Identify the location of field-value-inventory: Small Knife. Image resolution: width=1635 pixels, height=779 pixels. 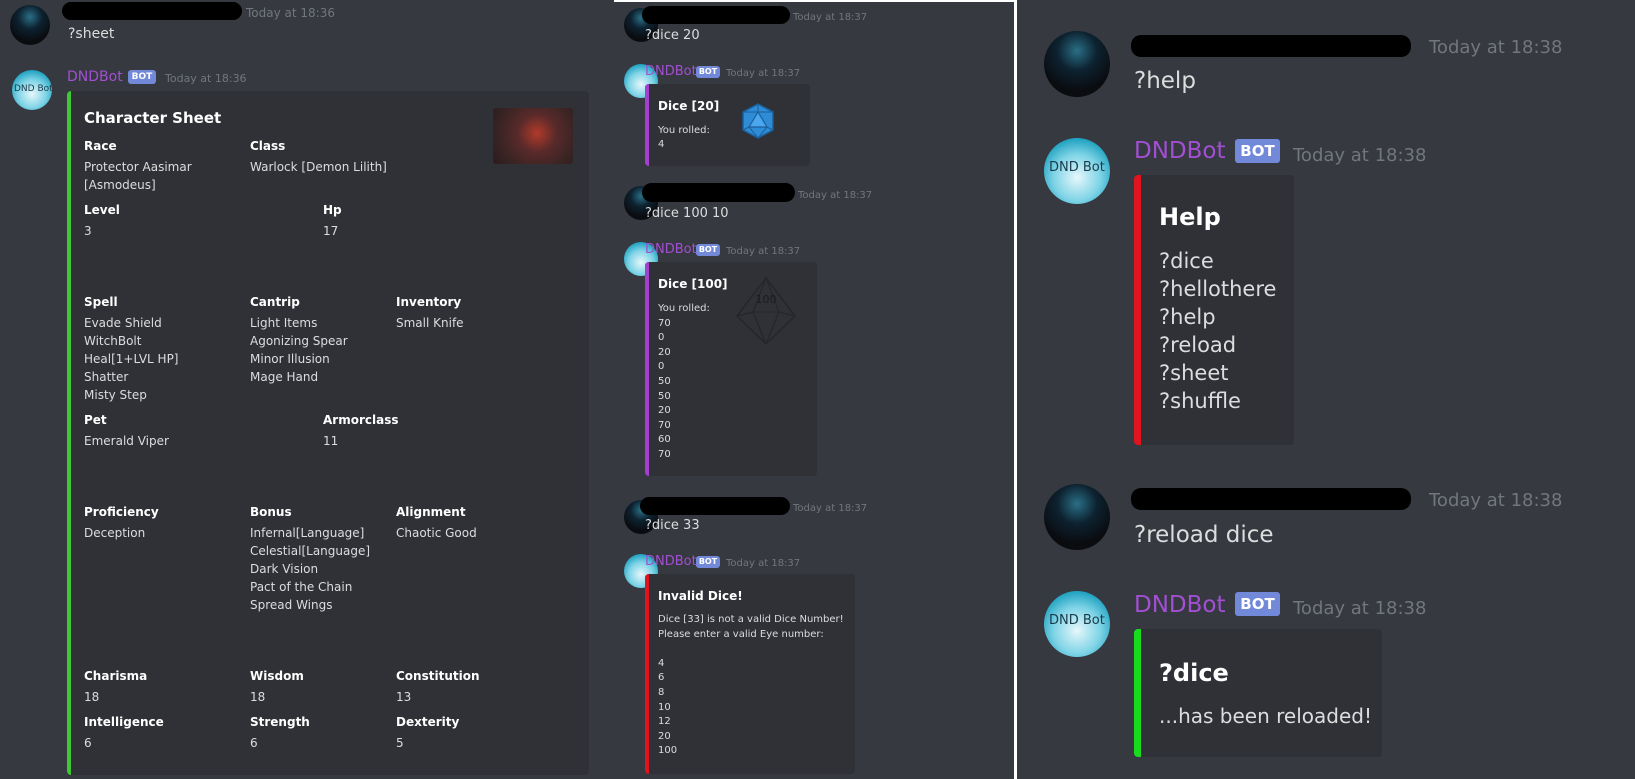
(430, 323).